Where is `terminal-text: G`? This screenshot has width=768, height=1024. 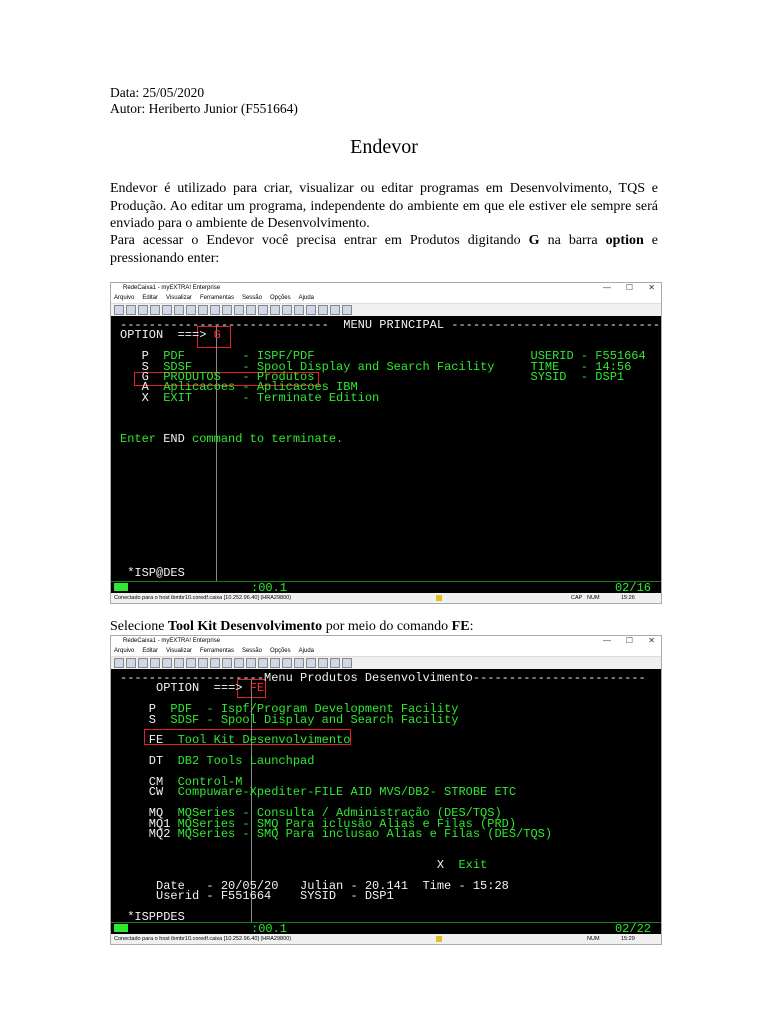 terminal-text: G is located at coordinates (217, 335).